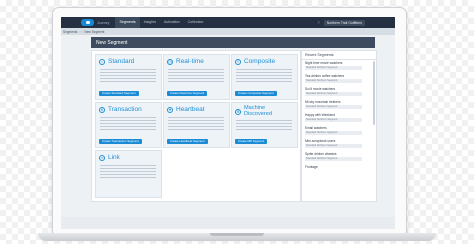 Image resolution: width=474 pixels, height=244 pixels. Describe the element at coordinates (121, 61) in the screenshot. I see `card-title: Standard` at that location.